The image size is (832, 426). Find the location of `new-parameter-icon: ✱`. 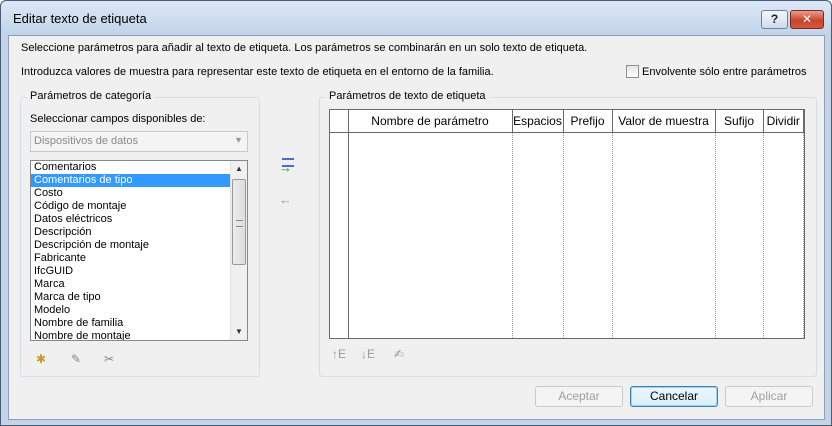

new-parameter-icon: ✱ is located at coordinates (41, 359).